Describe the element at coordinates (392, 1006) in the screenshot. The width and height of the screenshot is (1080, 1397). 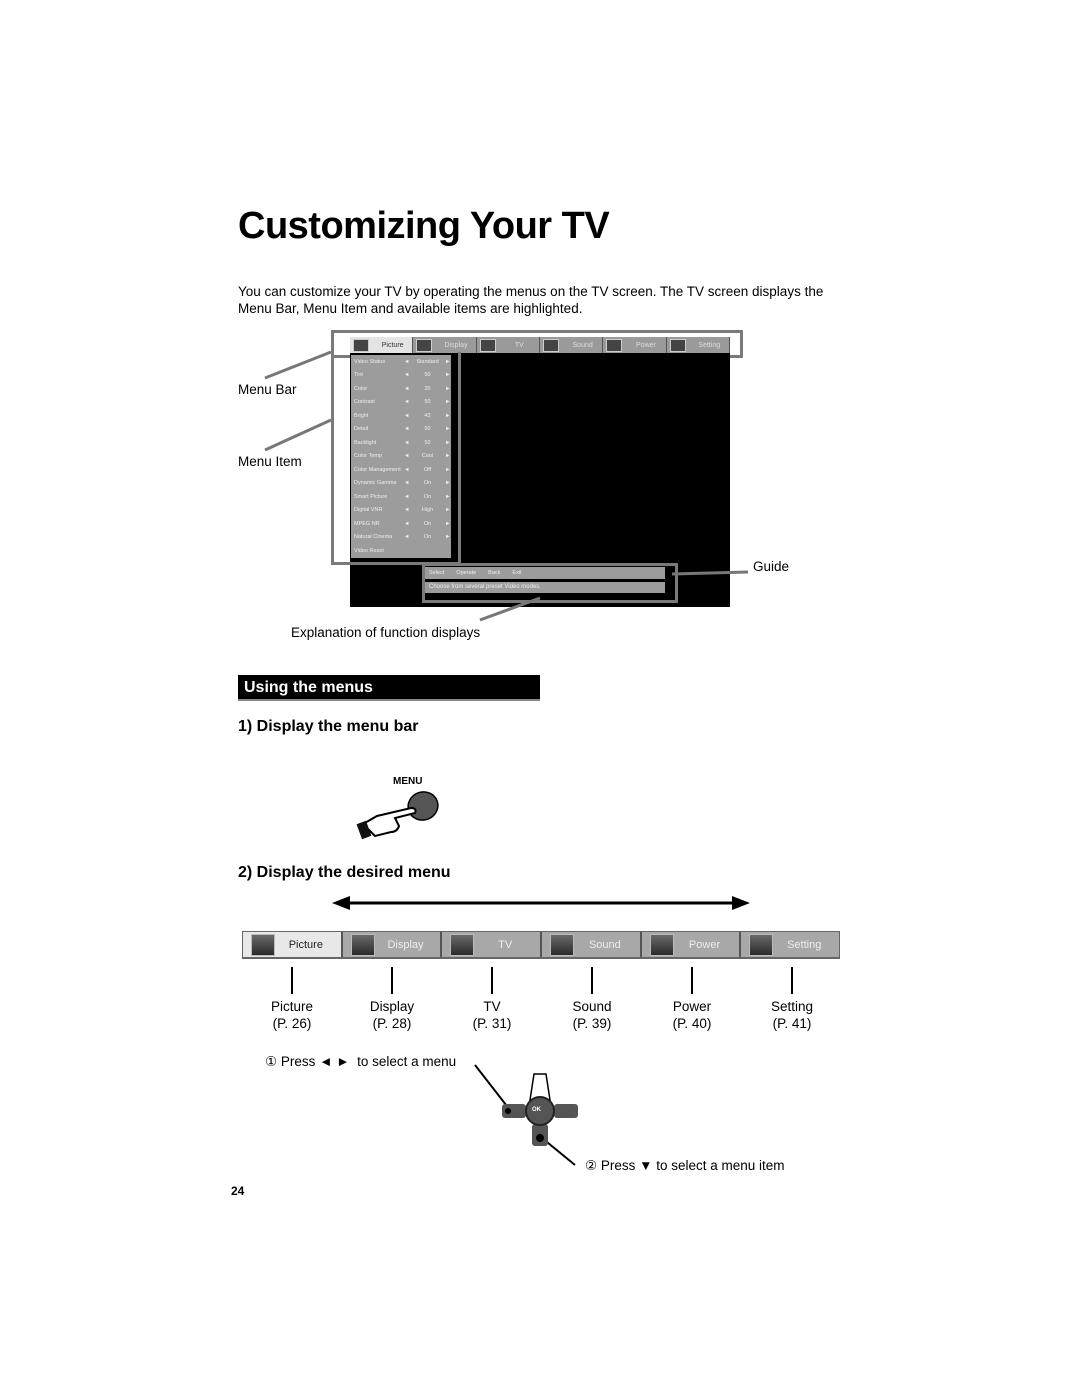
I see `menu-name: Display` at that location.